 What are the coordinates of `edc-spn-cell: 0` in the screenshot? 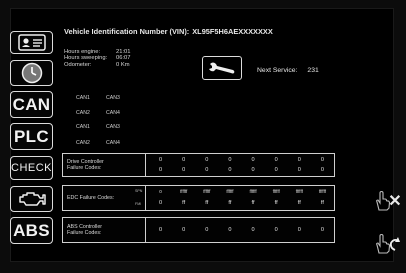 It's located at (160, 191).